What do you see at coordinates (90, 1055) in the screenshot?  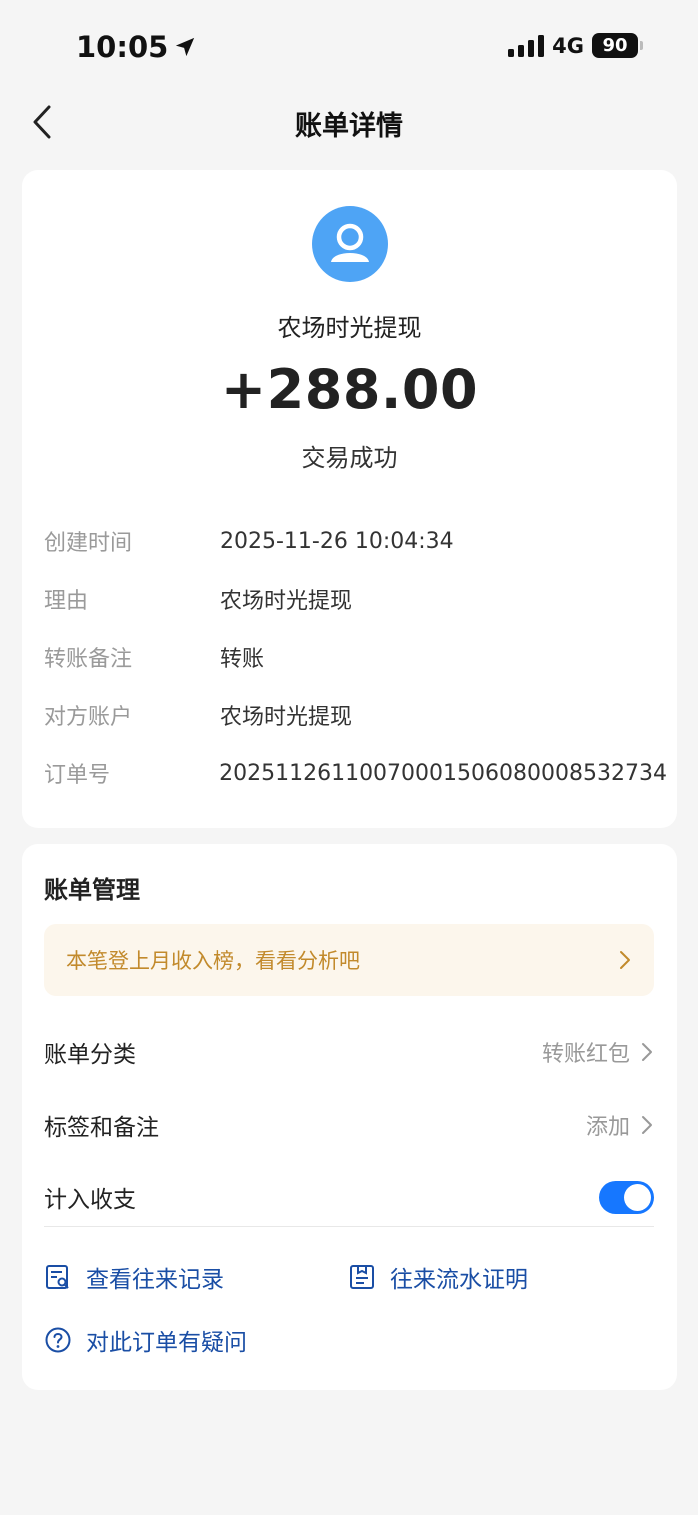 I see `category-label: 账单分类` at bounding box center [90, 1055].